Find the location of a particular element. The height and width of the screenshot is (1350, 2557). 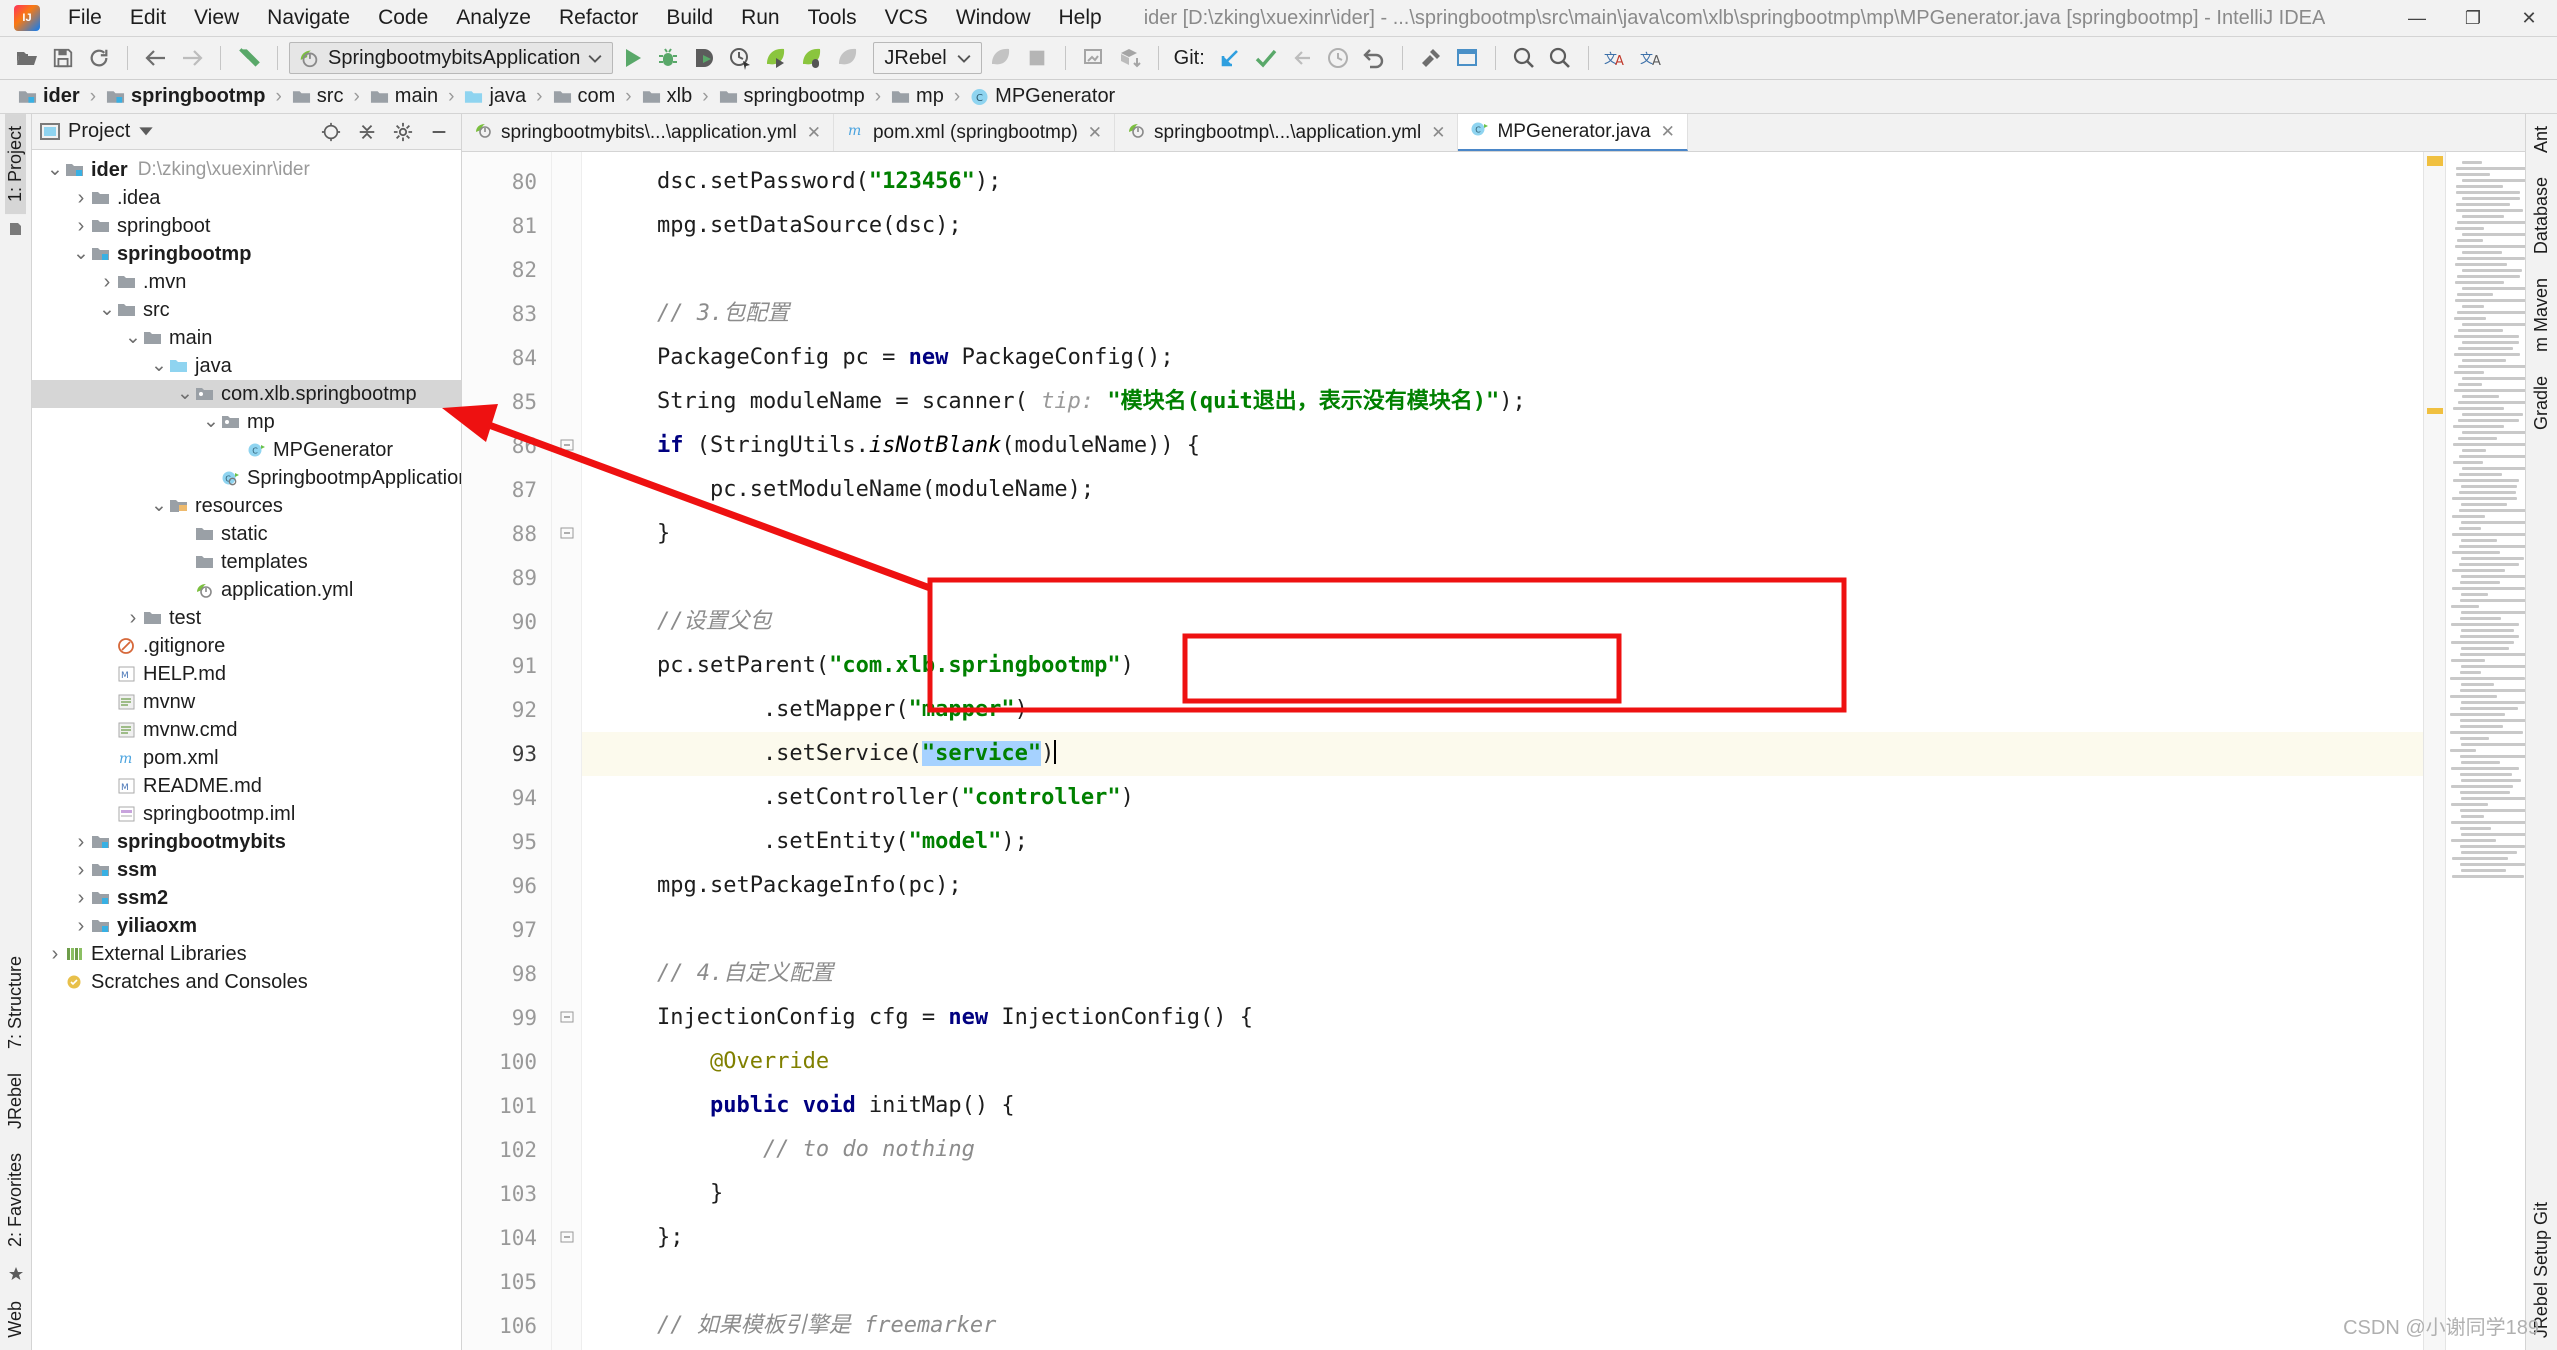

locate-icon is located at coordinates (331, 132).